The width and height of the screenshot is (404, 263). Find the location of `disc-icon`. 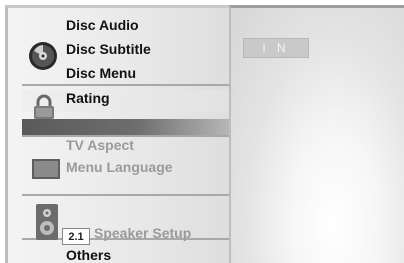

disc-icon is located at coordinates (43, 56).